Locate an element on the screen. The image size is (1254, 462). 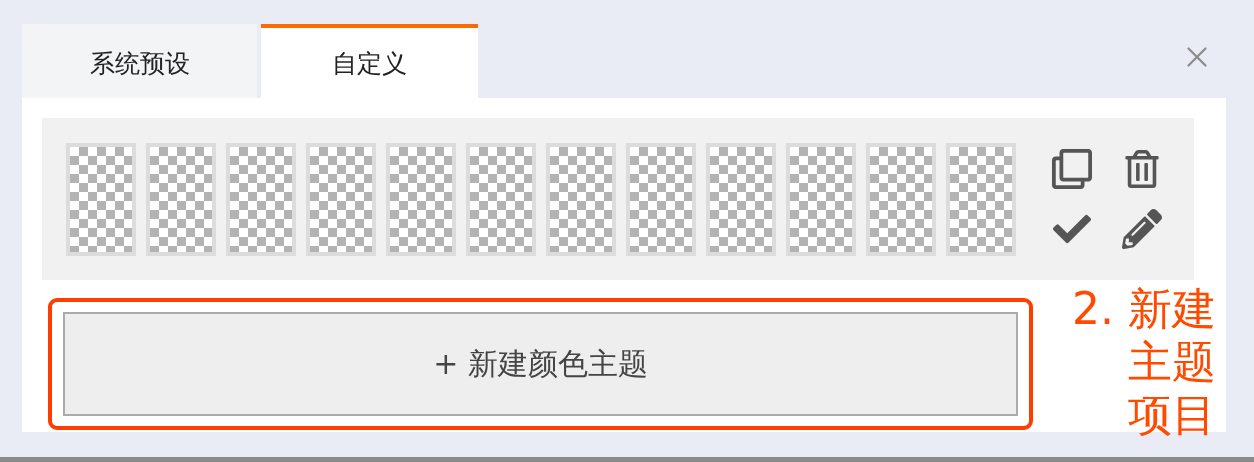
annotation-text: 主题 is located at coordinates (1172, 361).